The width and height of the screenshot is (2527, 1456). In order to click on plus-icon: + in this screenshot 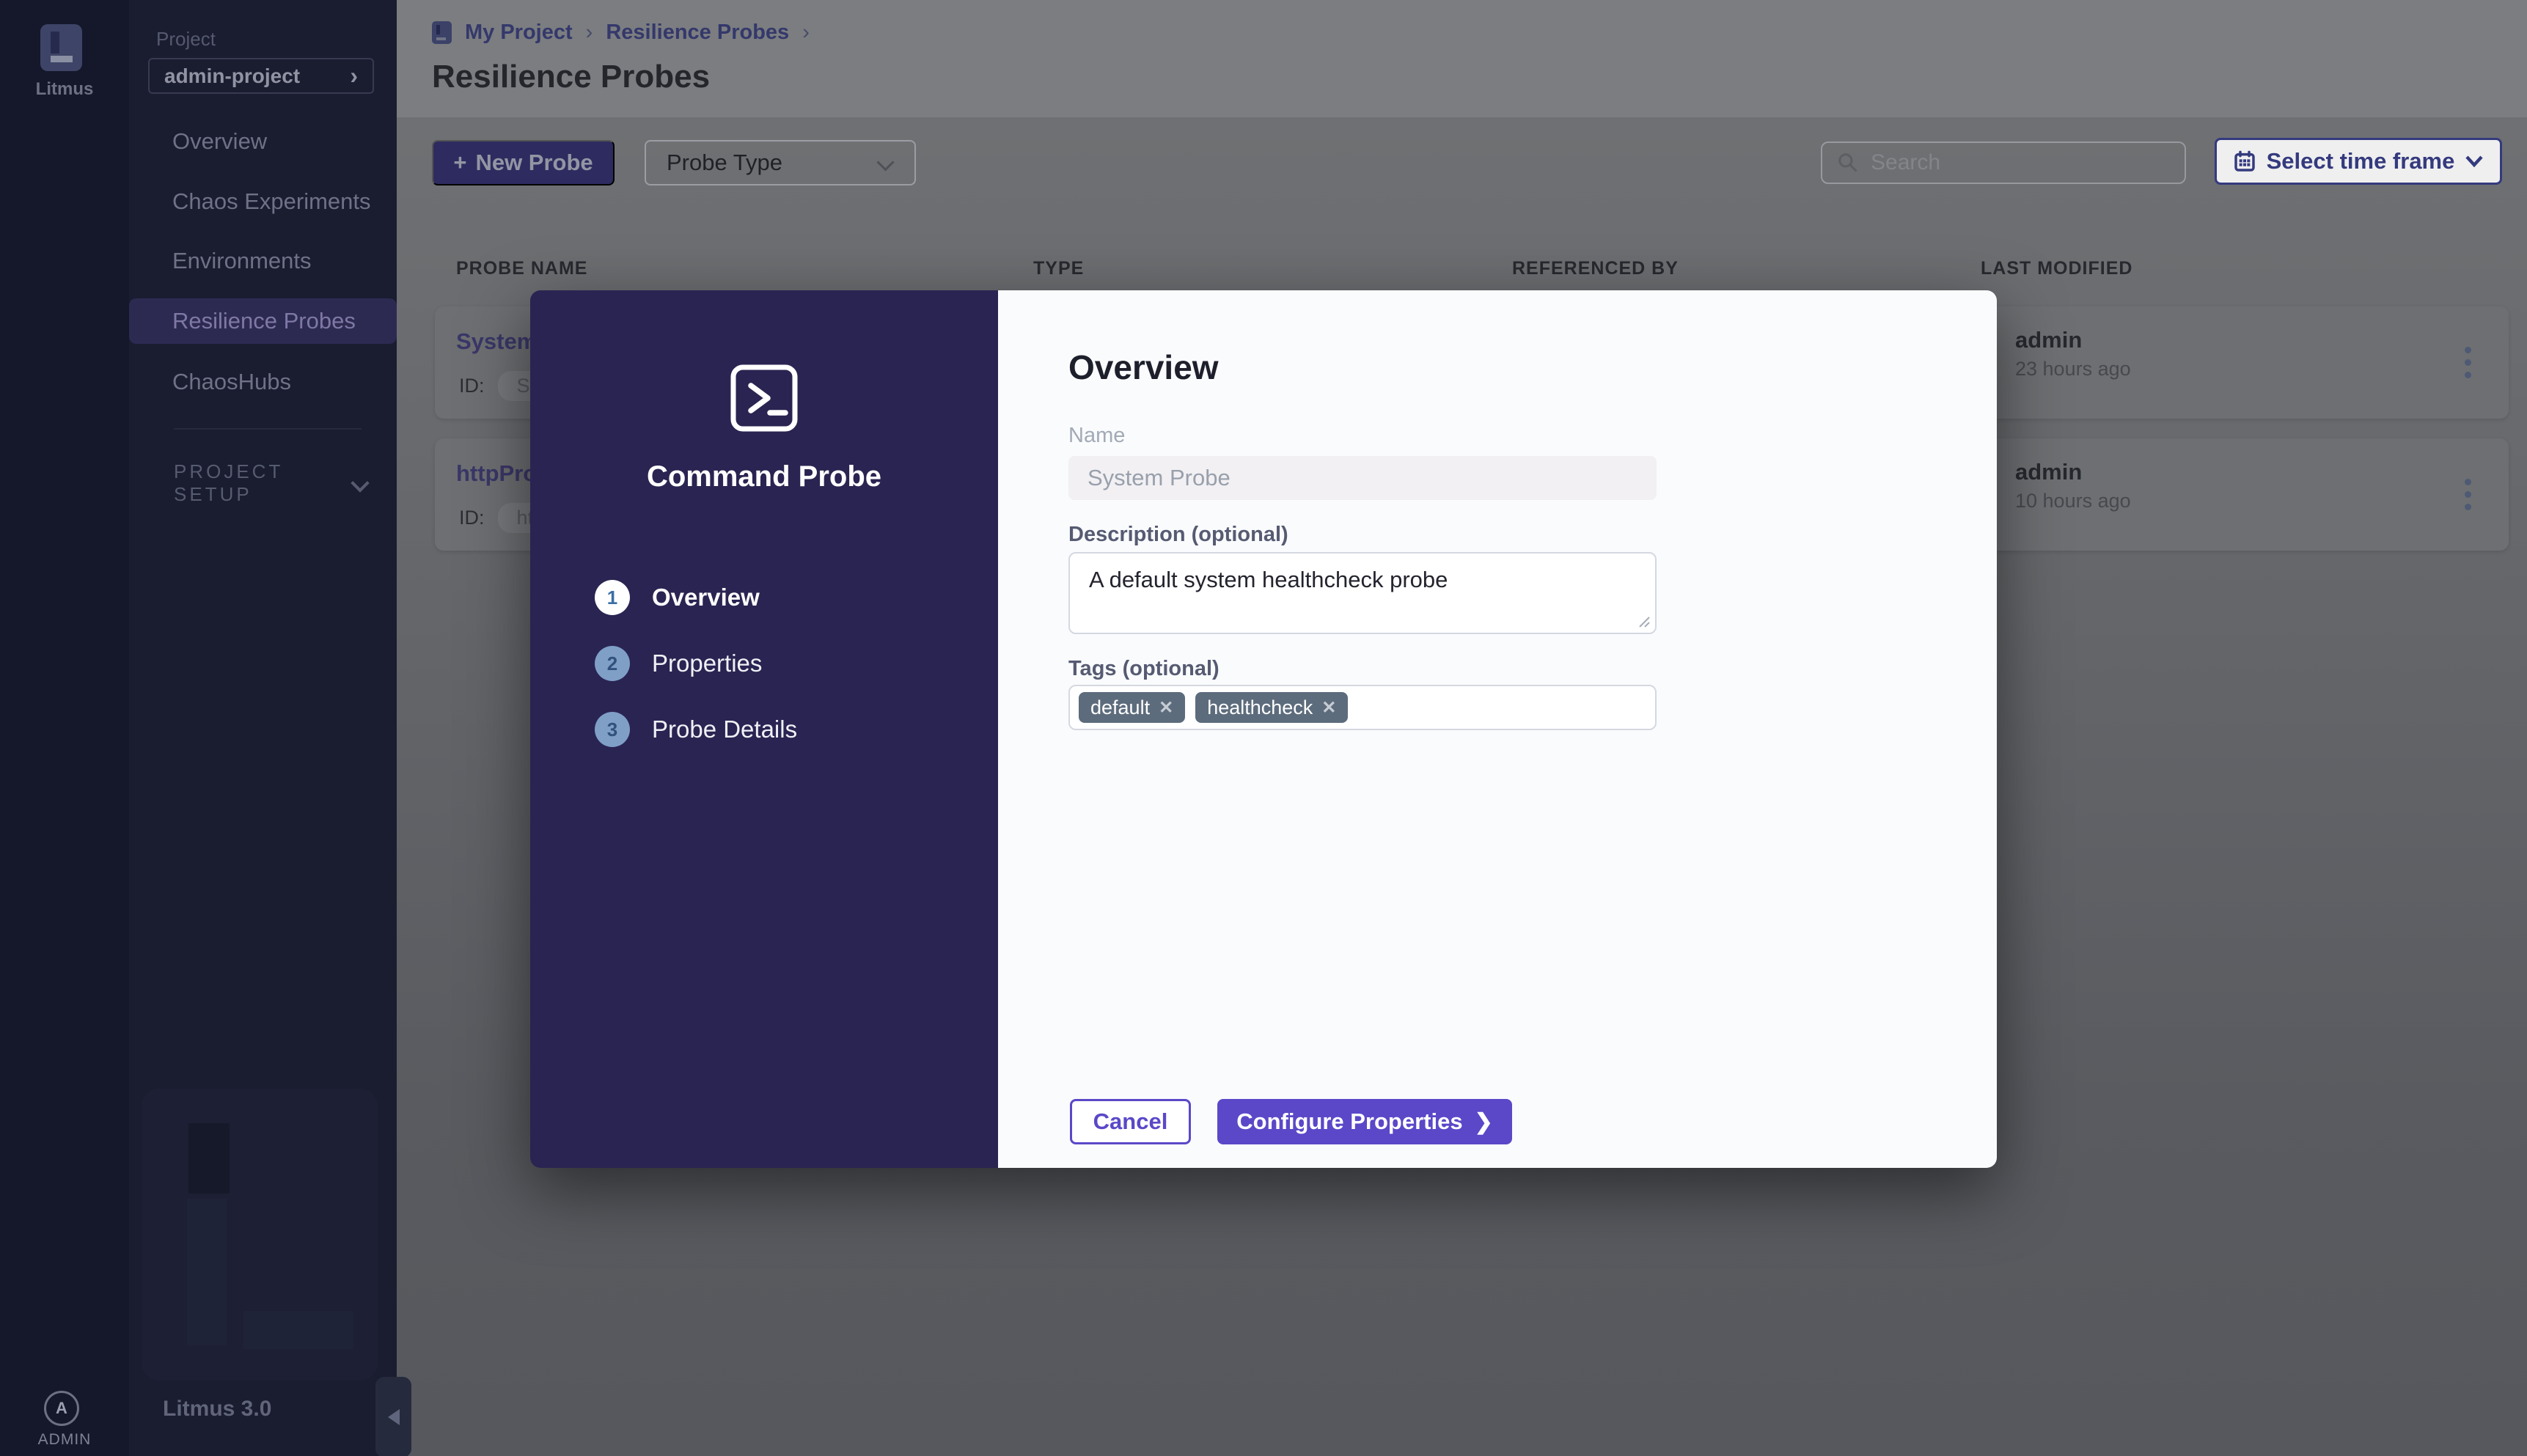, I will do `click(460, 162)`.